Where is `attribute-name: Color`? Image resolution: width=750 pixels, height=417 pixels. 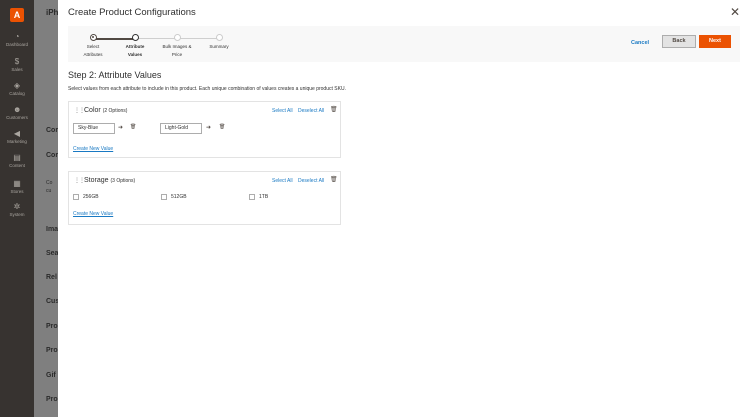
attribute-name: Color is located at coordinates (92, 110).